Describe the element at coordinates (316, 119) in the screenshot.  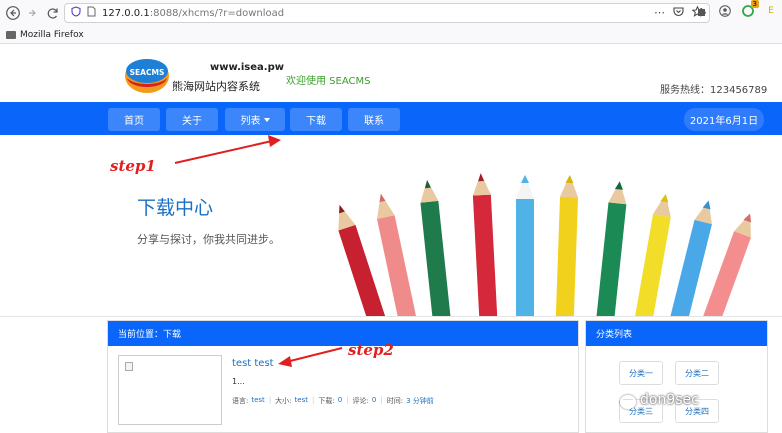
I see `nav-download: 下载` at that location.